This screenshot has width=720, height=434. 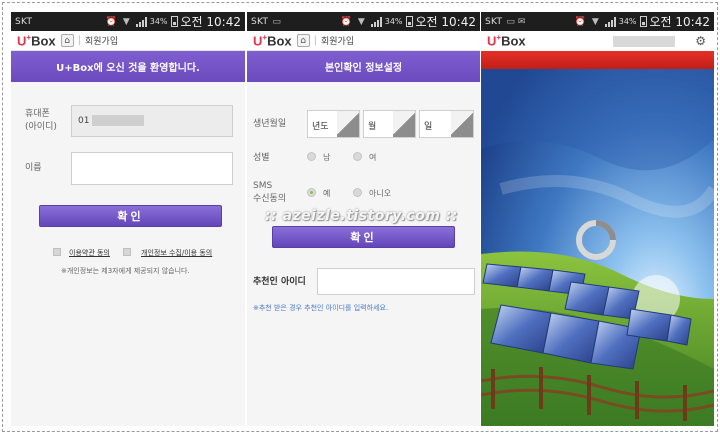 What do you see at coordinates (380, 193) in the screenshot?
I see `sms-no-label: 아니오` at bounding box center [380, 193].